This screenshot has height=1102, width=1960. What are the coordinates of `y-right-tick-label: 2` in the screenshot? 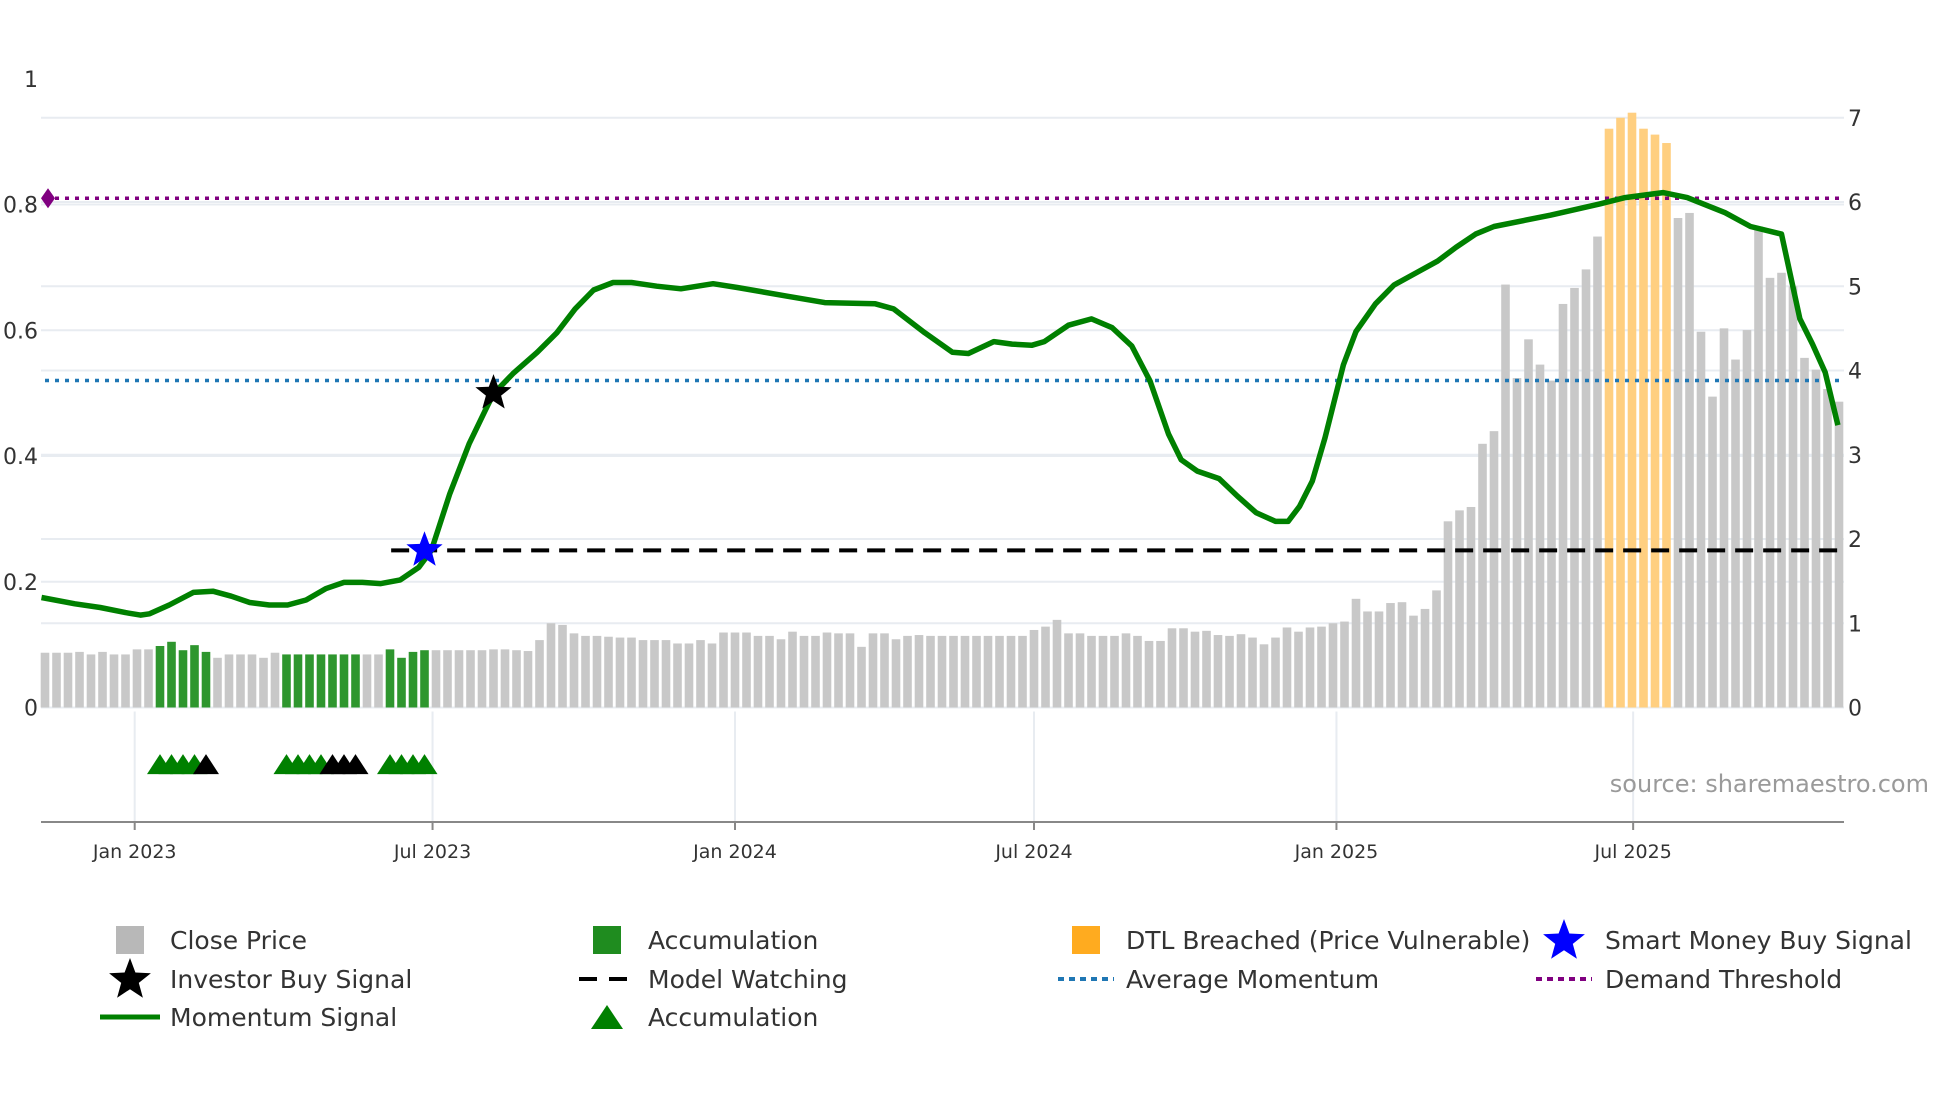 It's located at (1855, 540).